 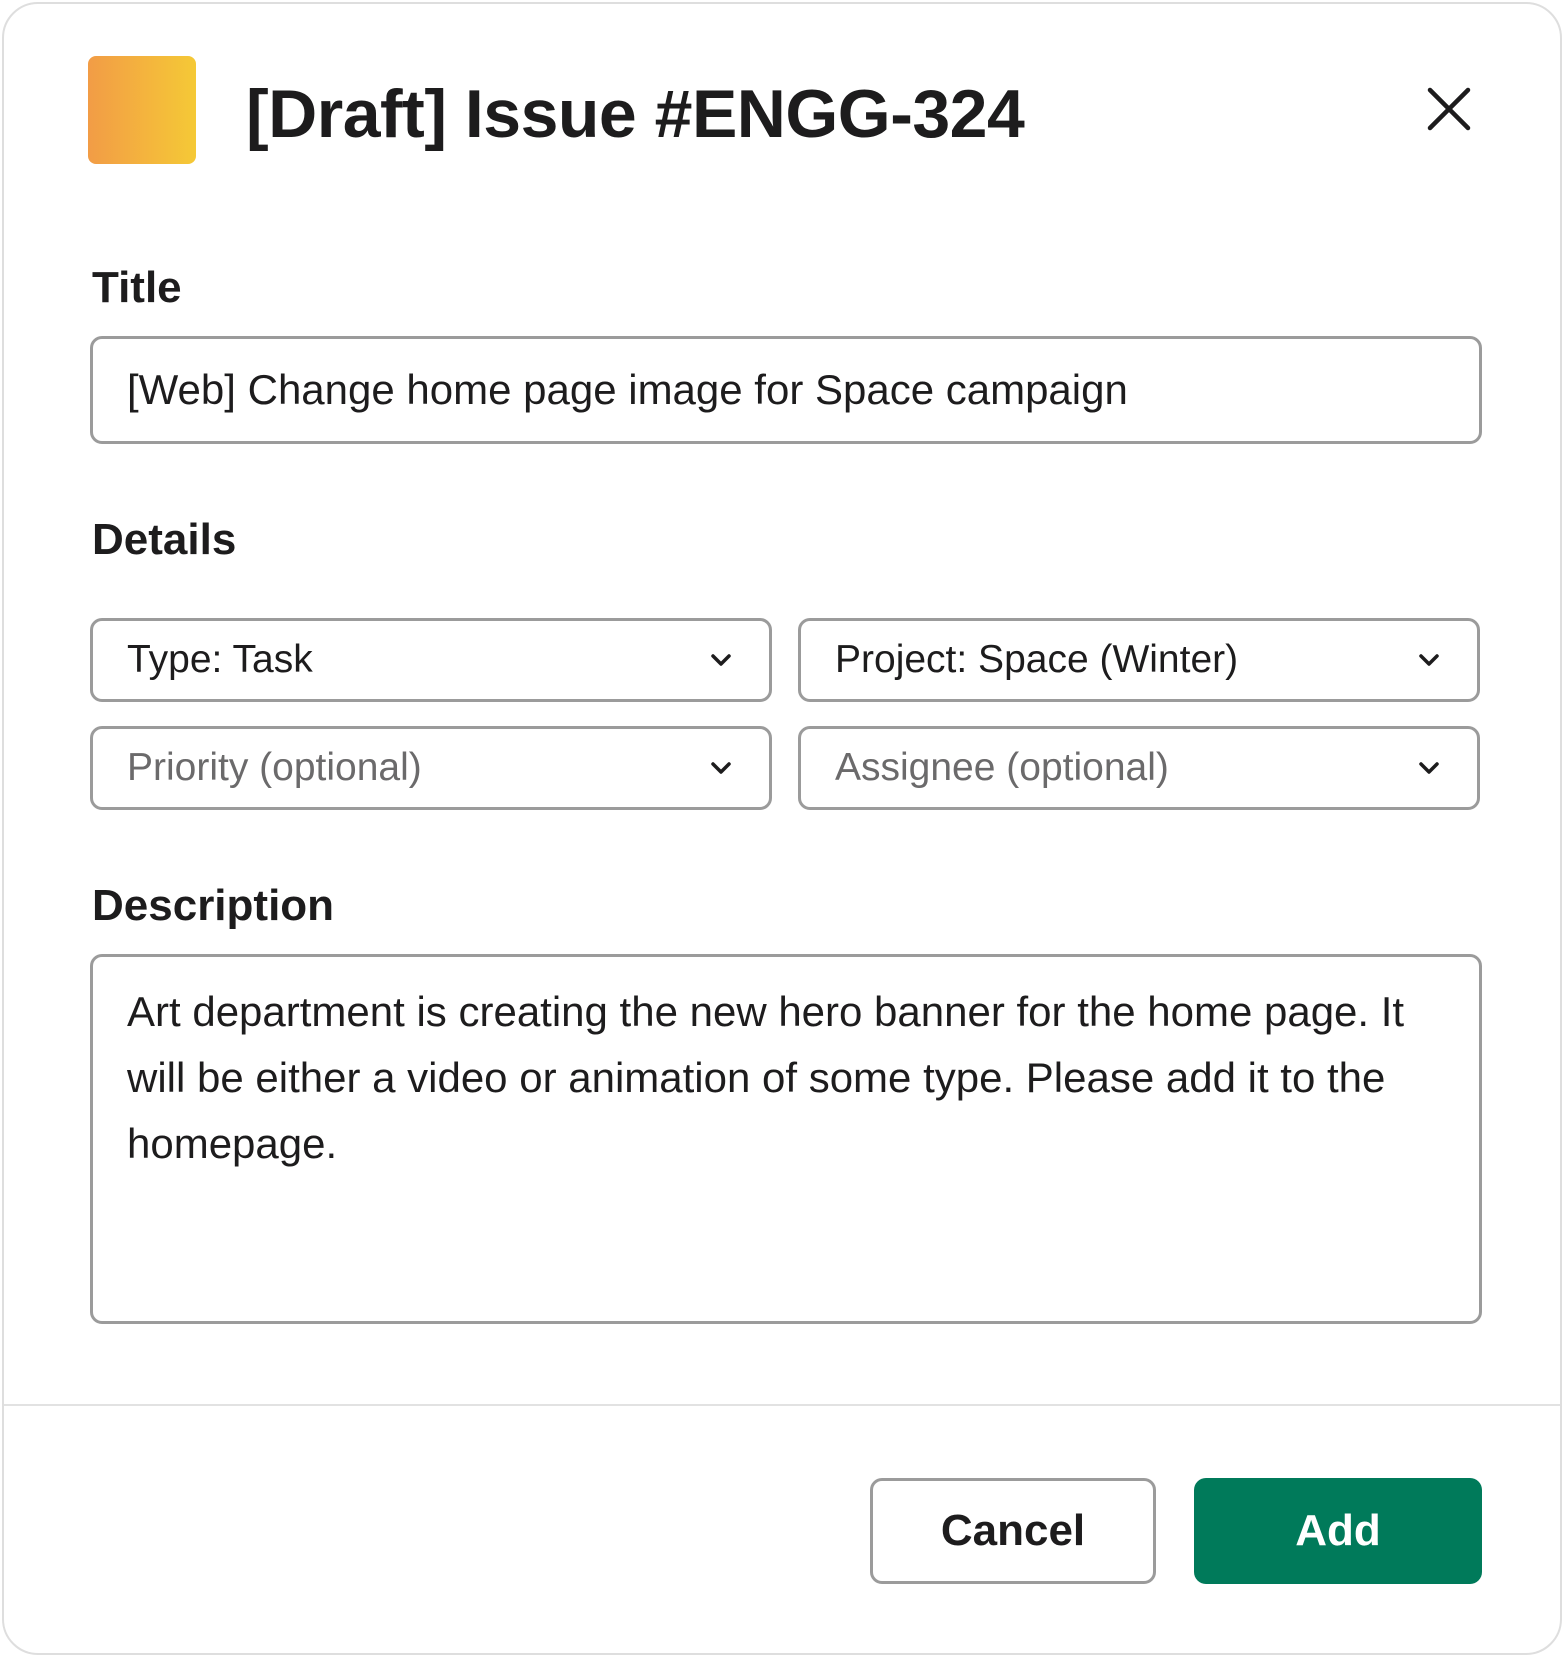 What do you see at coordinates (431, 660) in the screenshot?
I see `type-select: Type: Task` at bounding box center [431, 660].